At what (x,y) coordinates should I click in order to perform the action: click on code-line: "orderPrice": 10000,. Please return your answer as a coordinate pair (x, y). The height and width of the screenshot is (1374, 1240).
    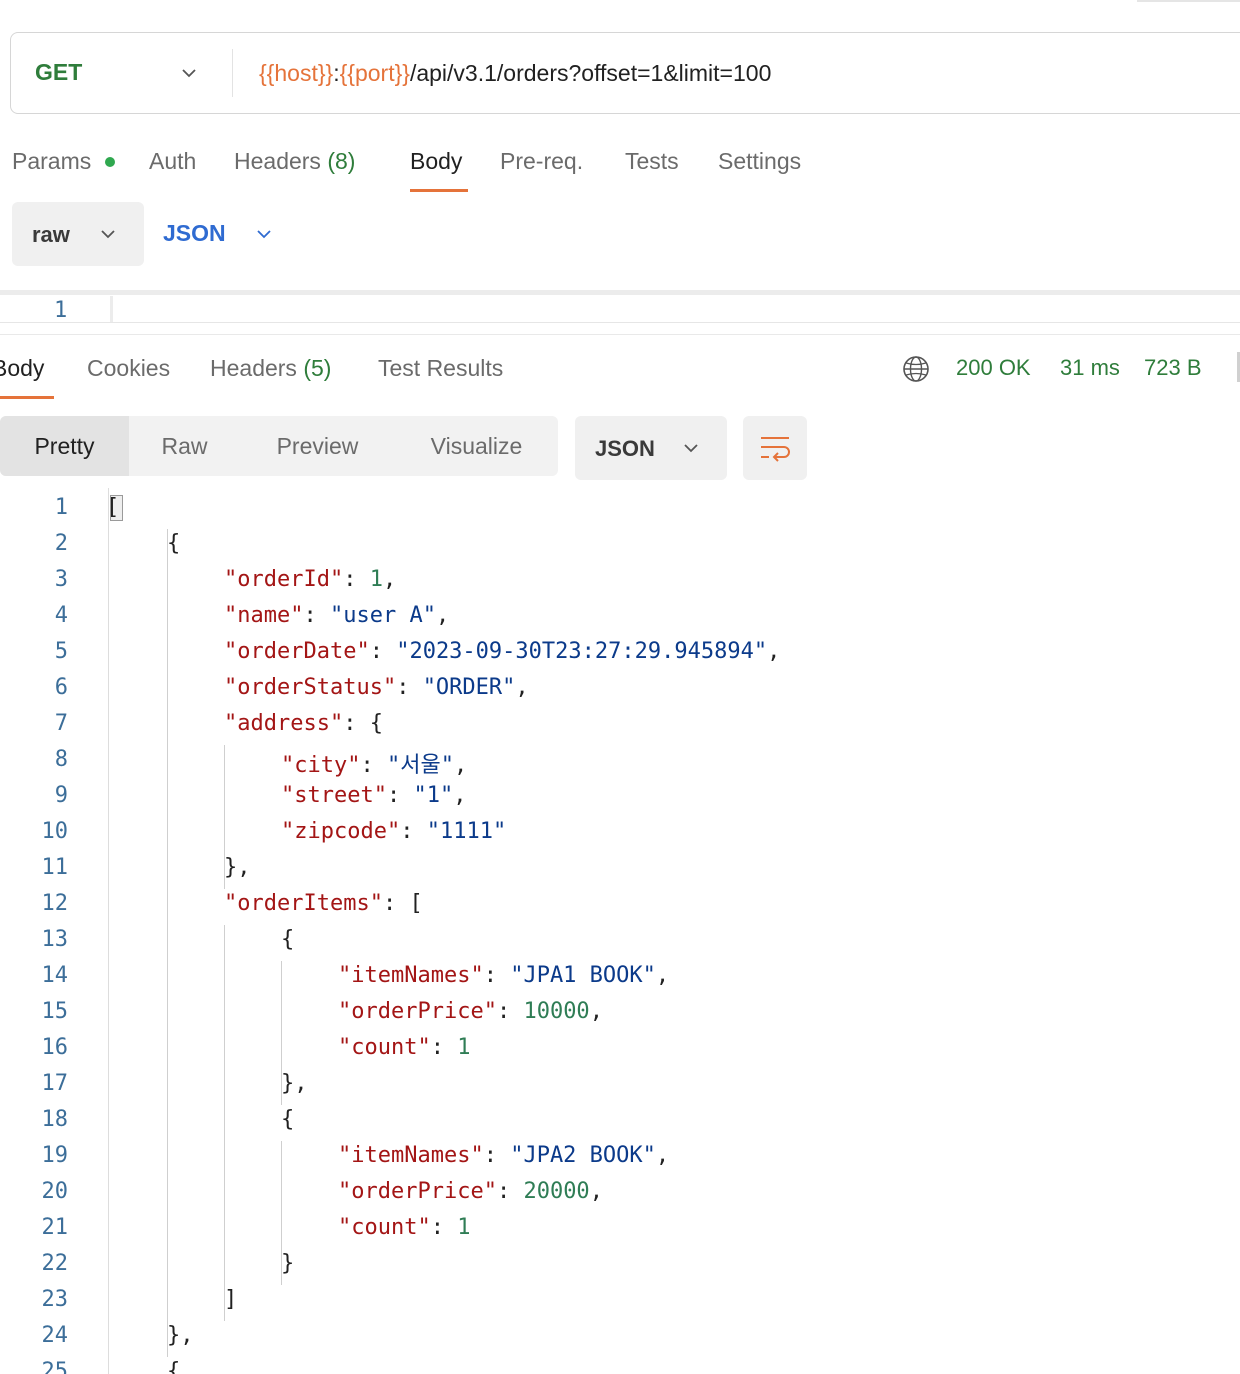
    Looking at the image, I should click on (470, 1011).